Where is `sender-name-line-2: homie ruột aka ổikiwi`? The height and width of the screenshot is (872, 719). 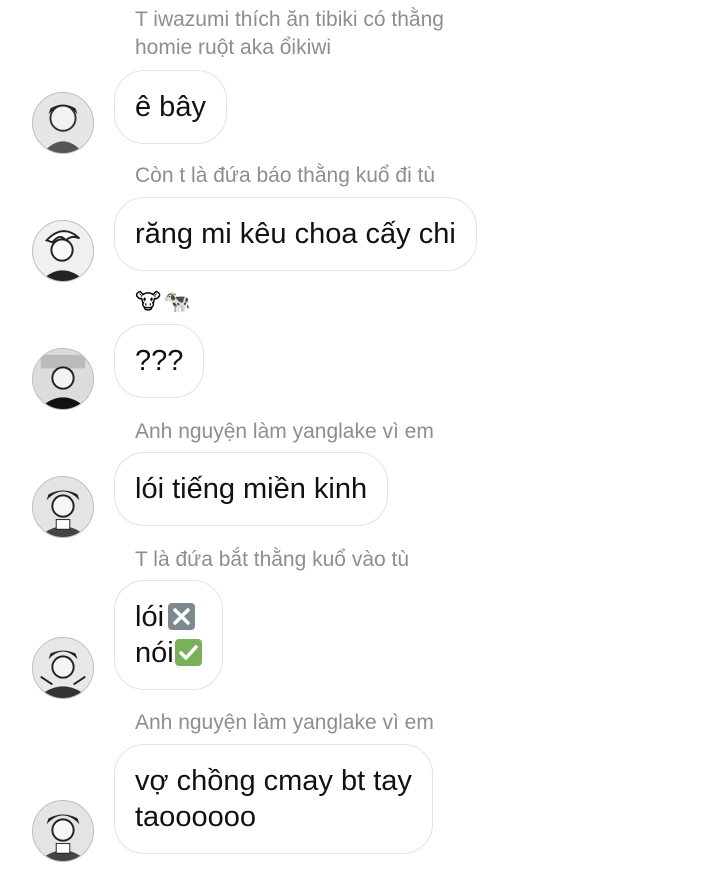 sender-name-line-2: homie ruột aka ổikiwi is located at coordinates (233, 47).